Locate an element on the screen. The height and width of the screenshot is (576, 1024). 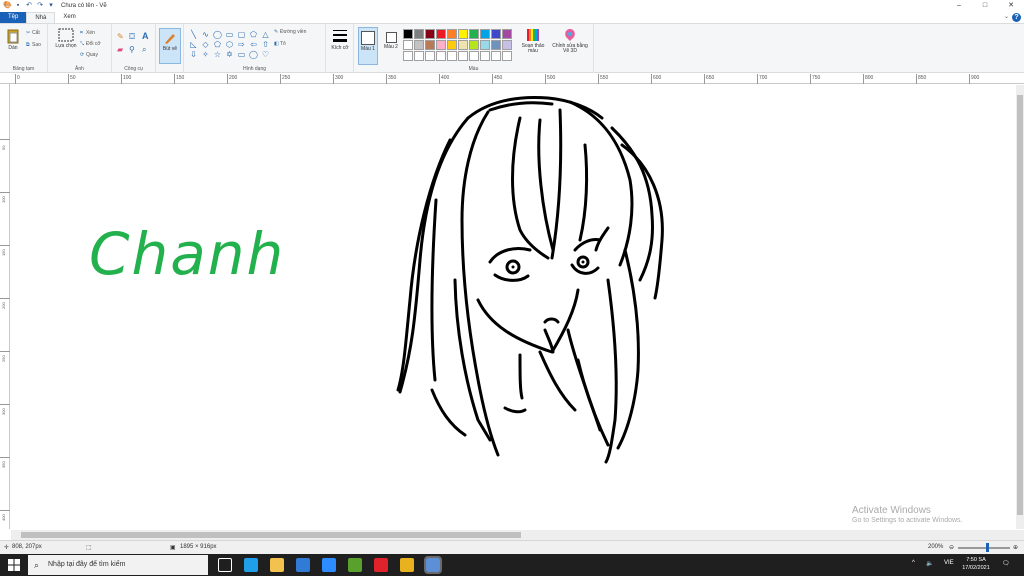
diamond-shape-icon: ◇ is located at coordinates (205, 45).